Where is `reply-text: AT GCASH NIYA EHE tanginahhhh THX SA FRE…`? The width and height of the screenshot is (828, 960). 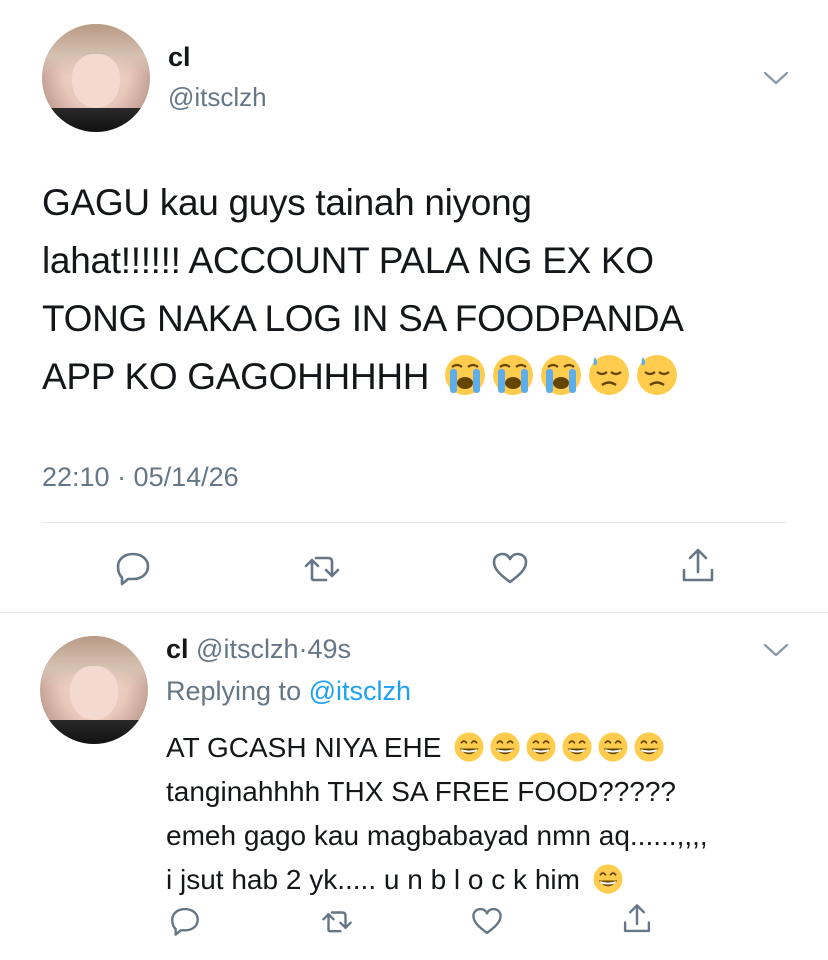
reply-text: AT GCASH NIYA EHE tanginahhhh THX SA FRE… is located at coordinates (486, 814).